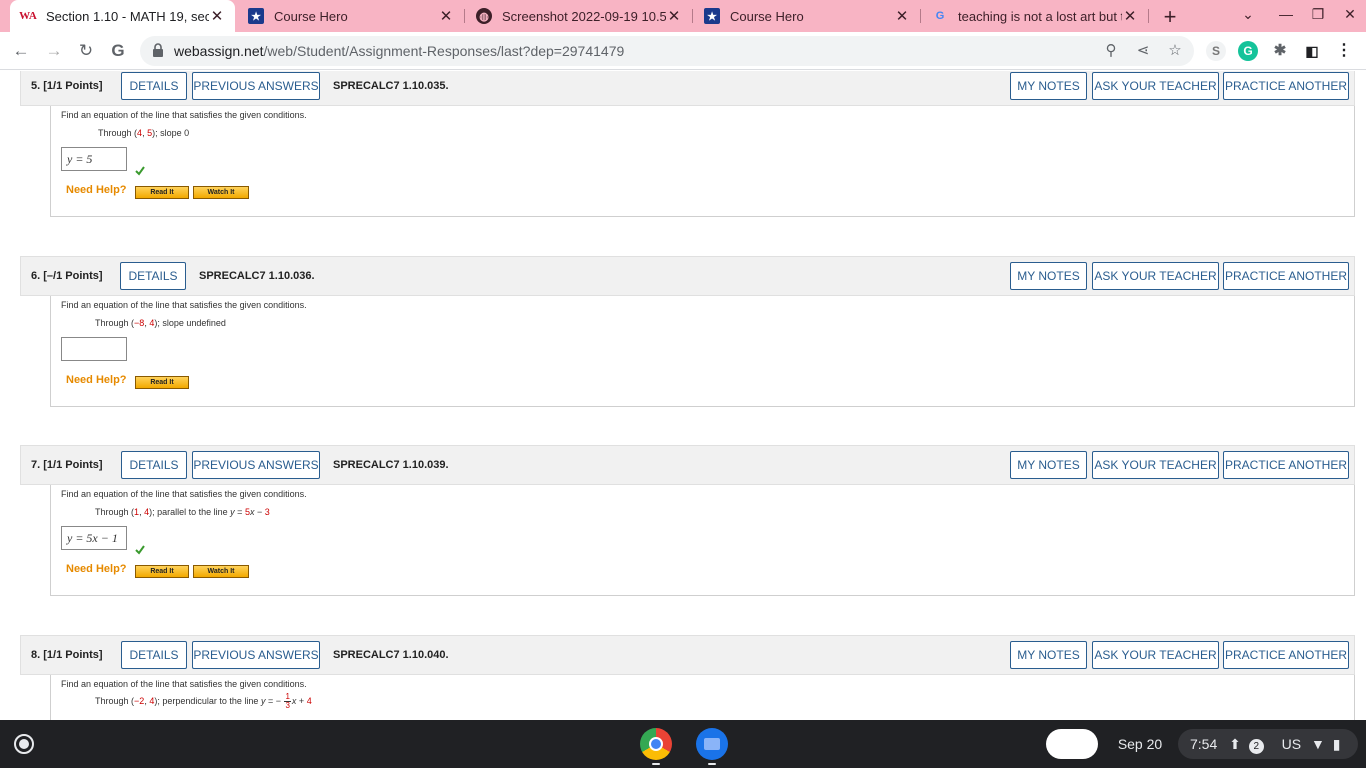 The image size is (1366, 768). What do you see at coordinates (656, 744) in the screenshot?
I see `chrome-icon` at bounding box center [656, 744].